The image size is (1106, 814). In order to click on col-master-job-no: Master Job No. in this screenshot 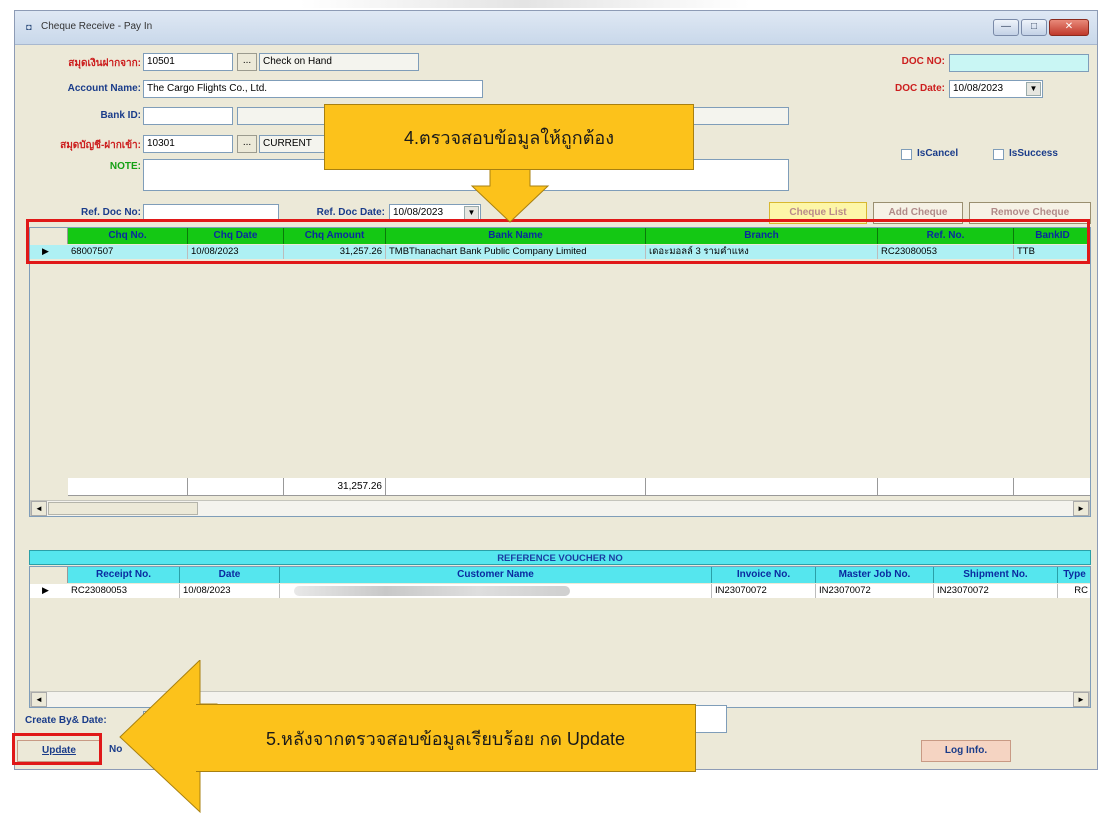, I will do `click(875, 575)`.